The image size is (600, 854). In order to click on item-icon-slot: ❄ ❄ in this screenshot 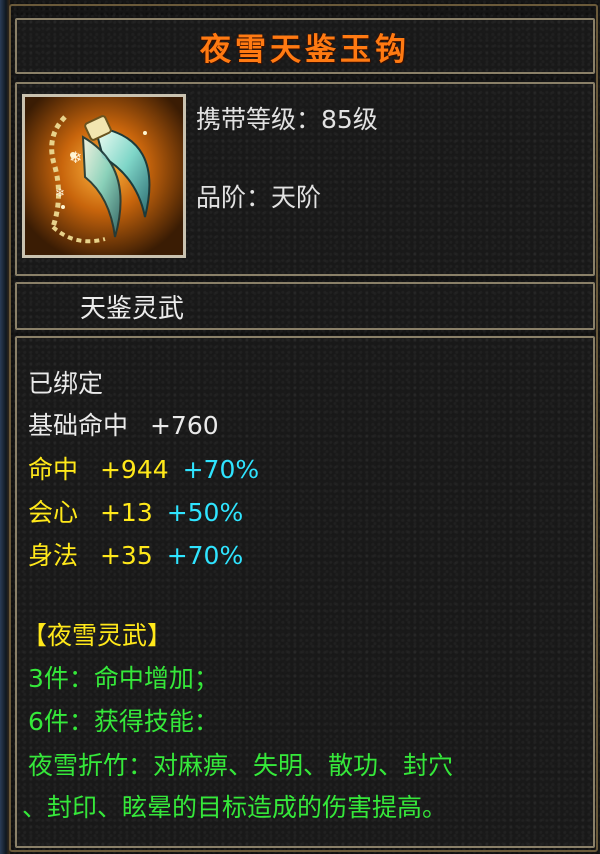, I will do `click(104, 176)`.